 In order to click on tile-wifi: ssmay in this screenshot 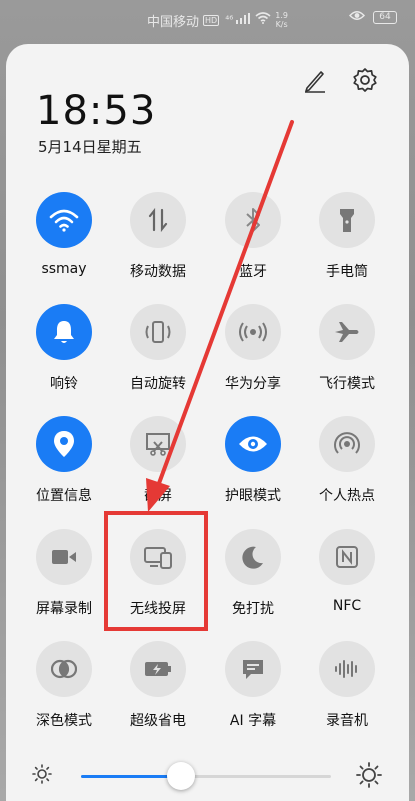, I will do `click(64, 234)`.